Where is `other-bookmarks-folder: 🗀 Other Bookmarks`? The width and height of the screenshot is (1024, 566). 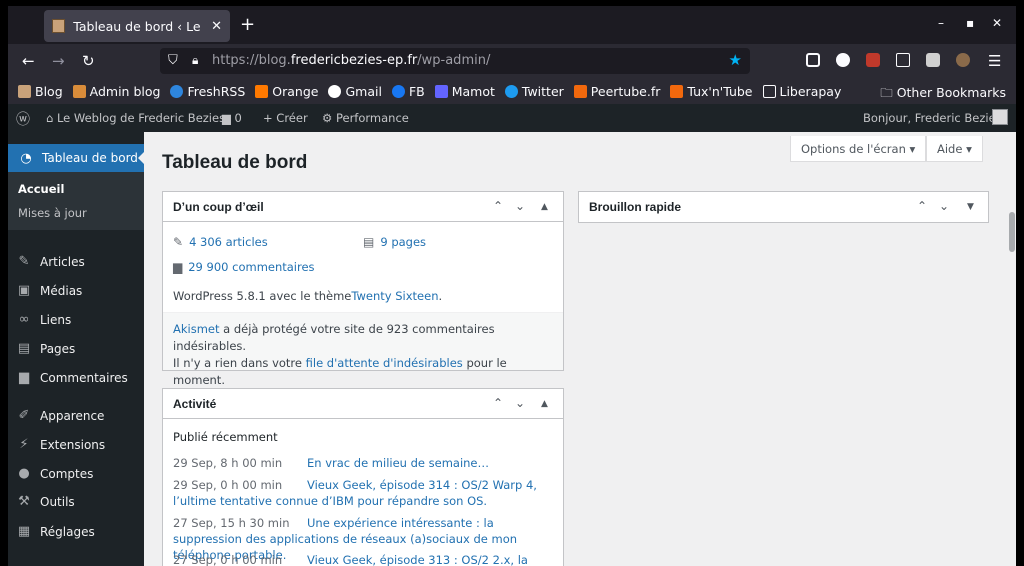
other-bookmarks-folder: 🗀 Other Bookmarks is located at coordinates (943, 94).